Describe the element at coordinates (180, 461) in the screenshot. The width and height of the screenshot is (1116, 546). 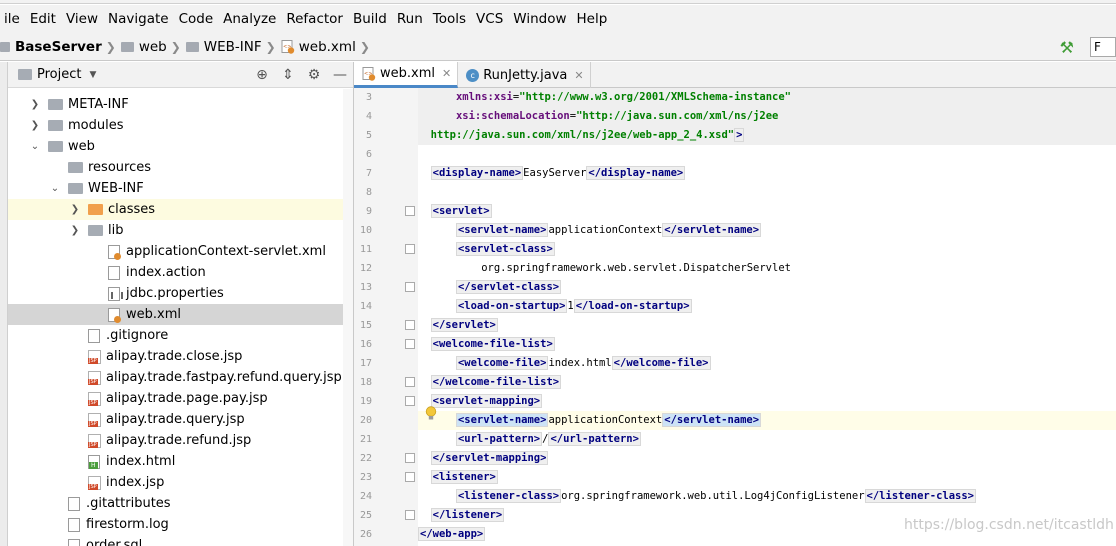
I see `tree-item: index.html` at that location.